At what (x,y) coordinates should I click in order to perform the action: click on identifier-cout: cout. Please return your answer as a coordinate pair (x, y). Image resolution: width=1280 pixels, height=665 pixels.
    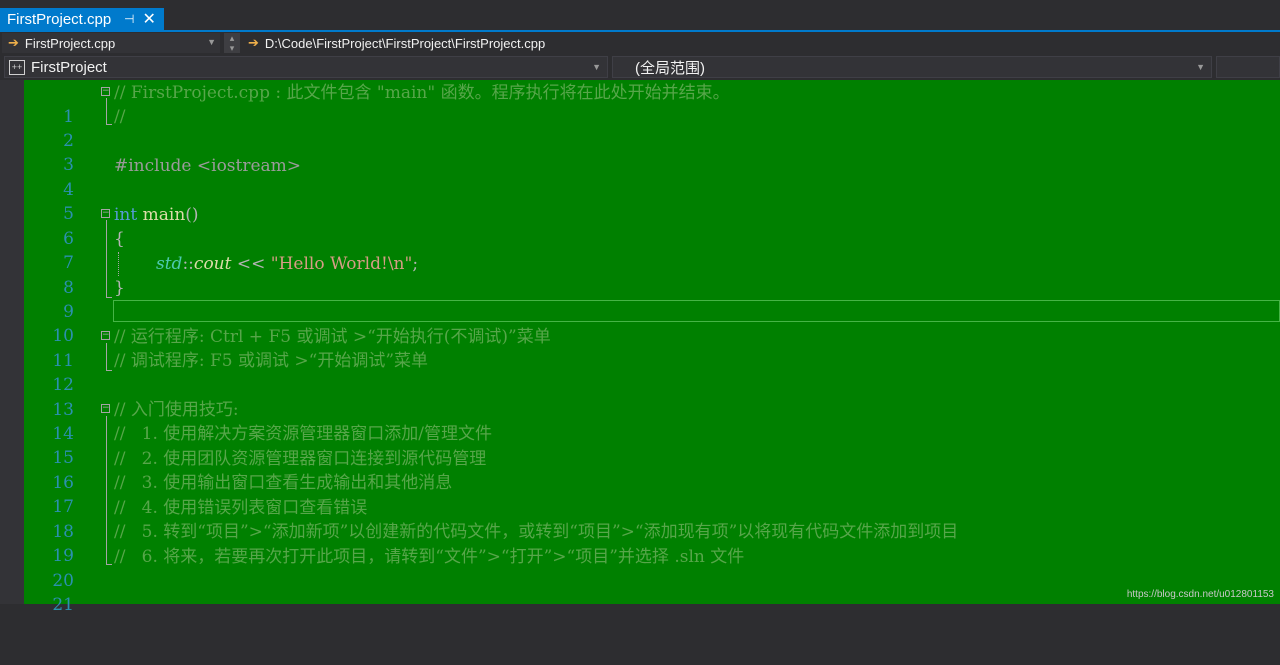
    Looking at the image, I should click on (212, 264).